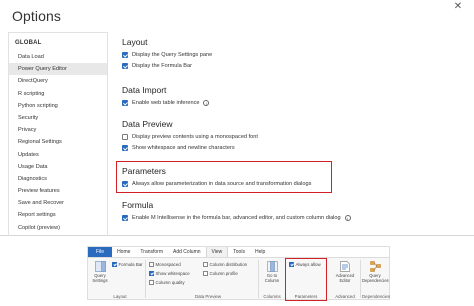  I want to click on sidebar-item-data-load: Data Load, so click(58, 57).